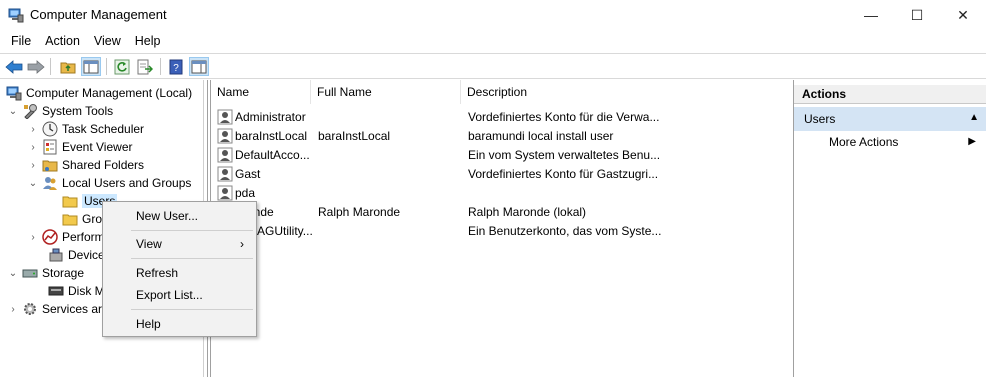 The width and height of the screenshot is (986, 377). I want to click on window-title: Computer Management, so click(98, 14).